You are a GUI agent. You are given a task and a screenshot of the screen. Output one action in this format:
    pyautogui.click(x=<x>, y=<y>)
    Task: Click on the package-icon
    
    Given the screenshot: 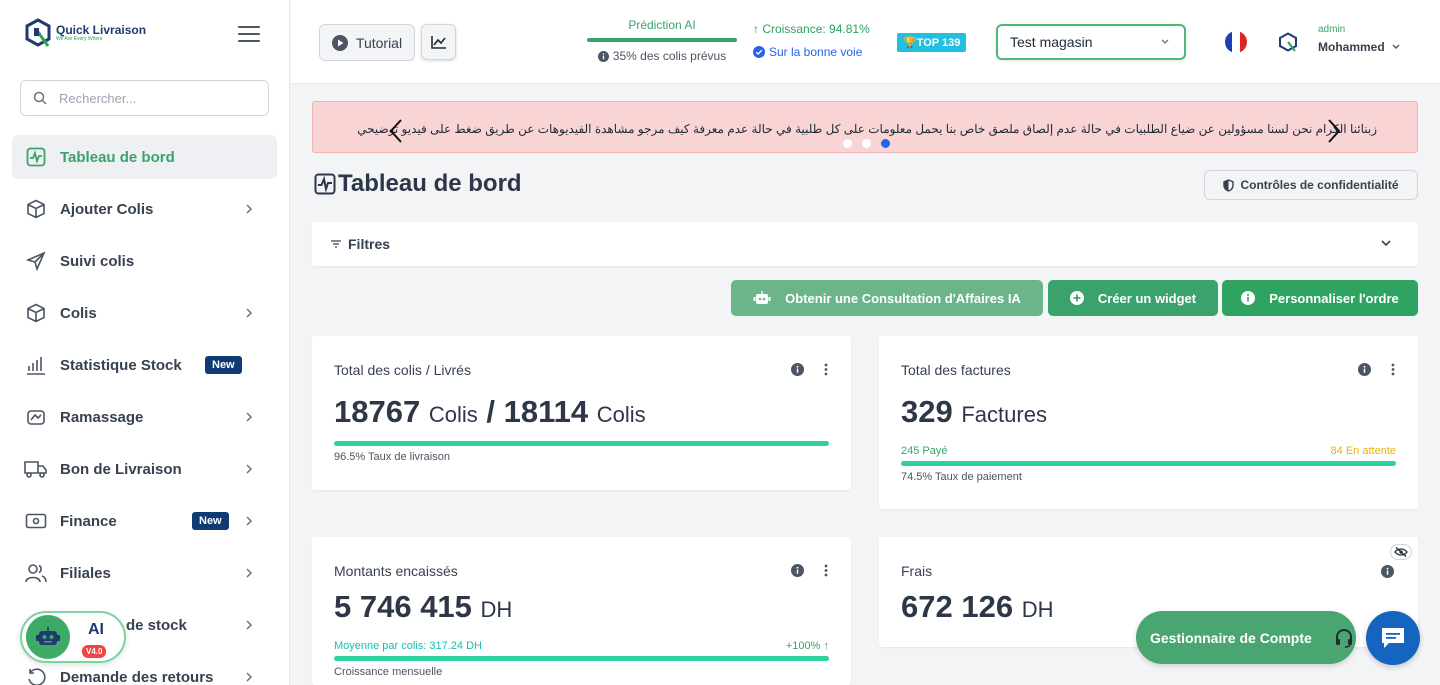 What is the action you would take?
    pyautogui.click(x=36, y=313)
    